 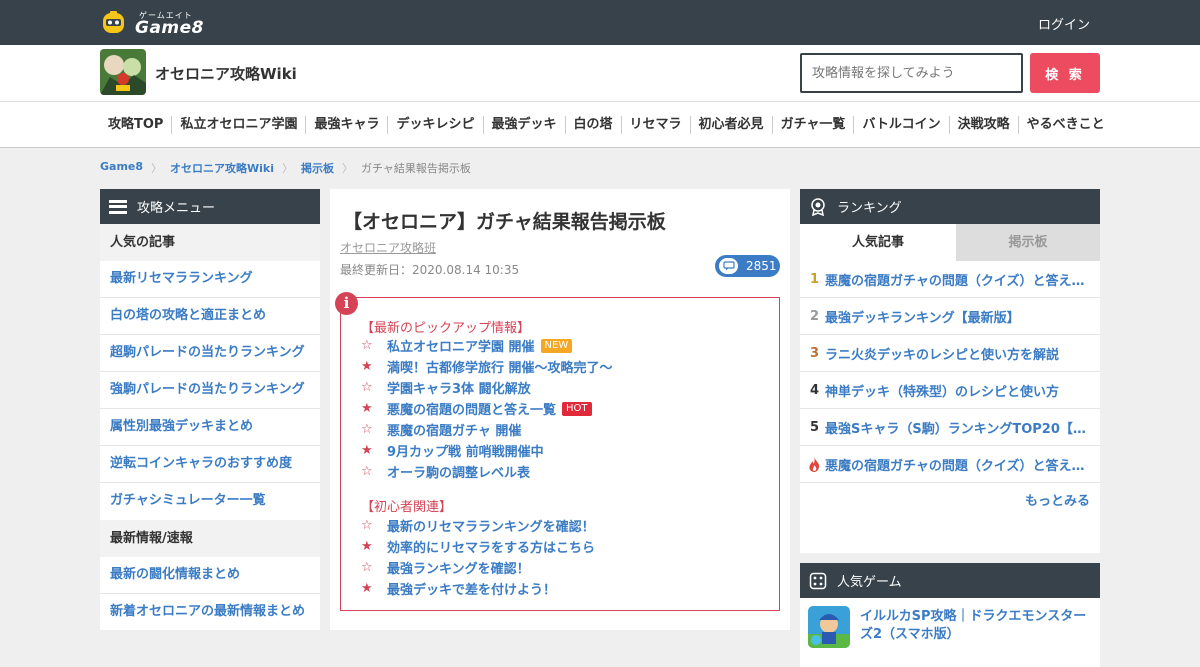 I want to click on menu-link: 逆転コインキャラのおすすめ度, so click(x=210, y=464).